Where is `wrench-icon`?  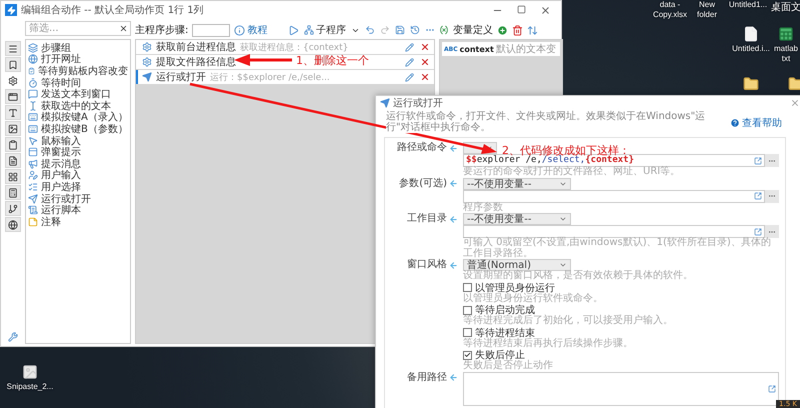 wrench-icon is located at coordinates (13, 337).